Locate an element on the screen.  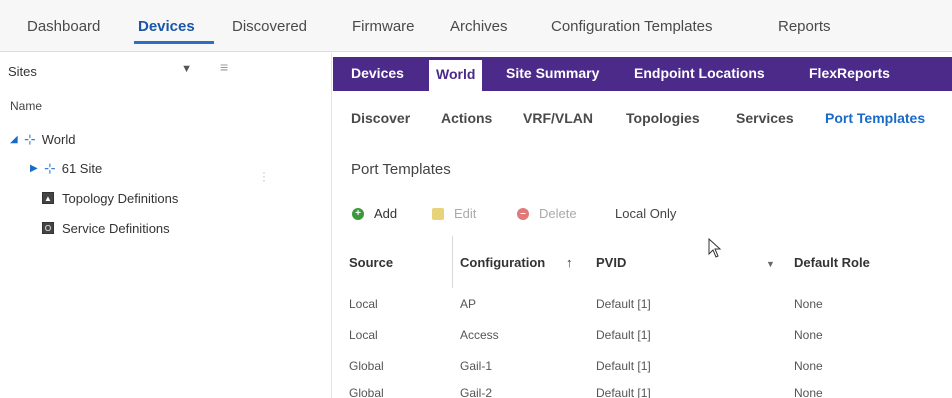
subtab-port-templates: Port Templates is located at coordinates (875, 118).